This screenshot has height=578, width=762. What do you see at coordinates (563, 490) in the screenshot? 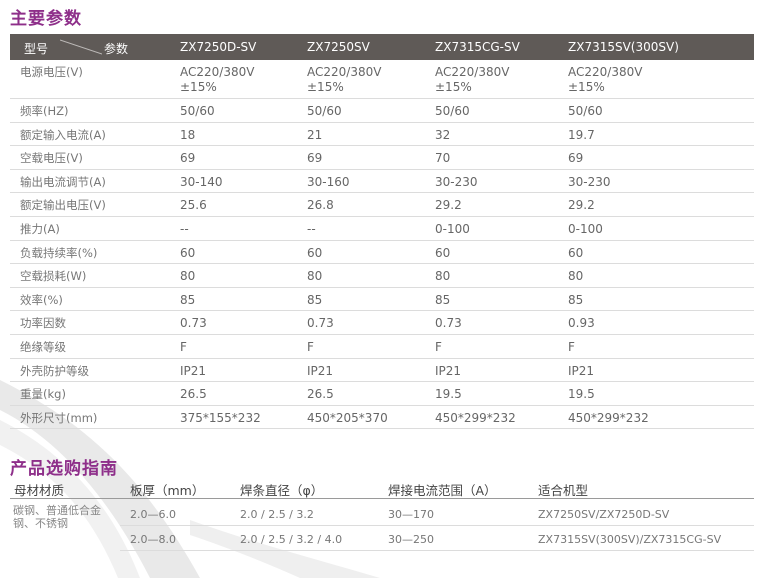
I see `guide-header-model: 适合机型` at bounding box center [563, 490].